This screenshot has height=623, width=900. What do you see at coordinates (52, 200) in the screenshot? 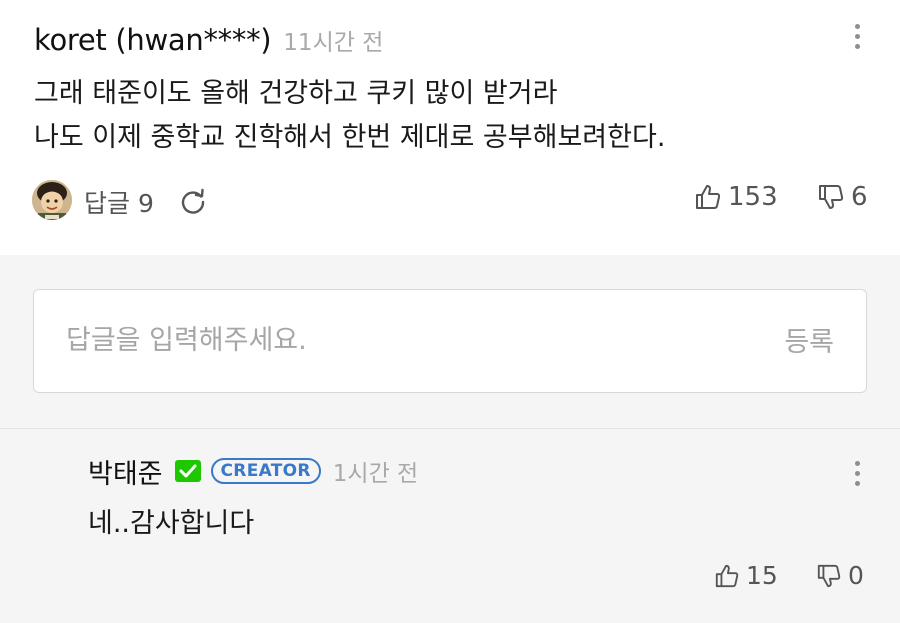
I see `avatar` at bounding box center [52, 200].